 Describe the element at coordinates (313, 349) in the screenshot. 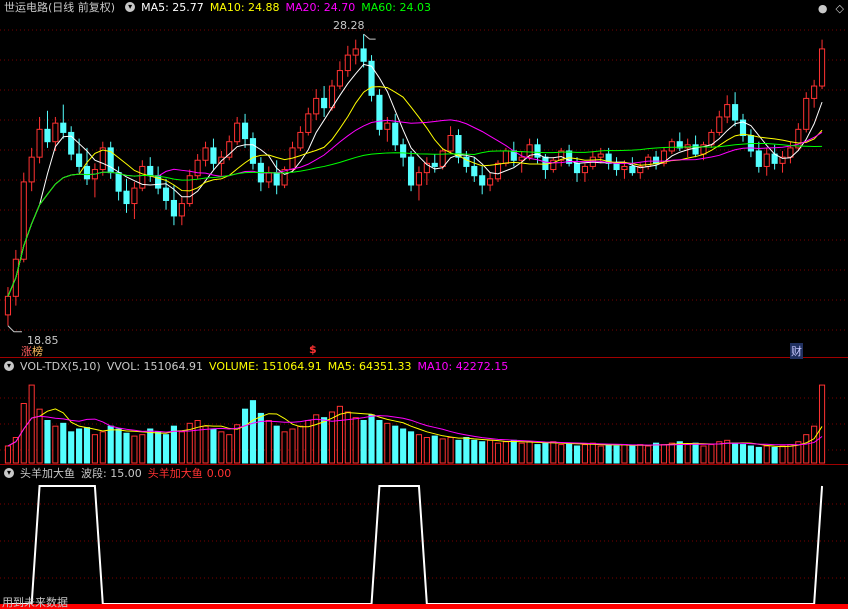

I see `dollar-marker: $` at that location.